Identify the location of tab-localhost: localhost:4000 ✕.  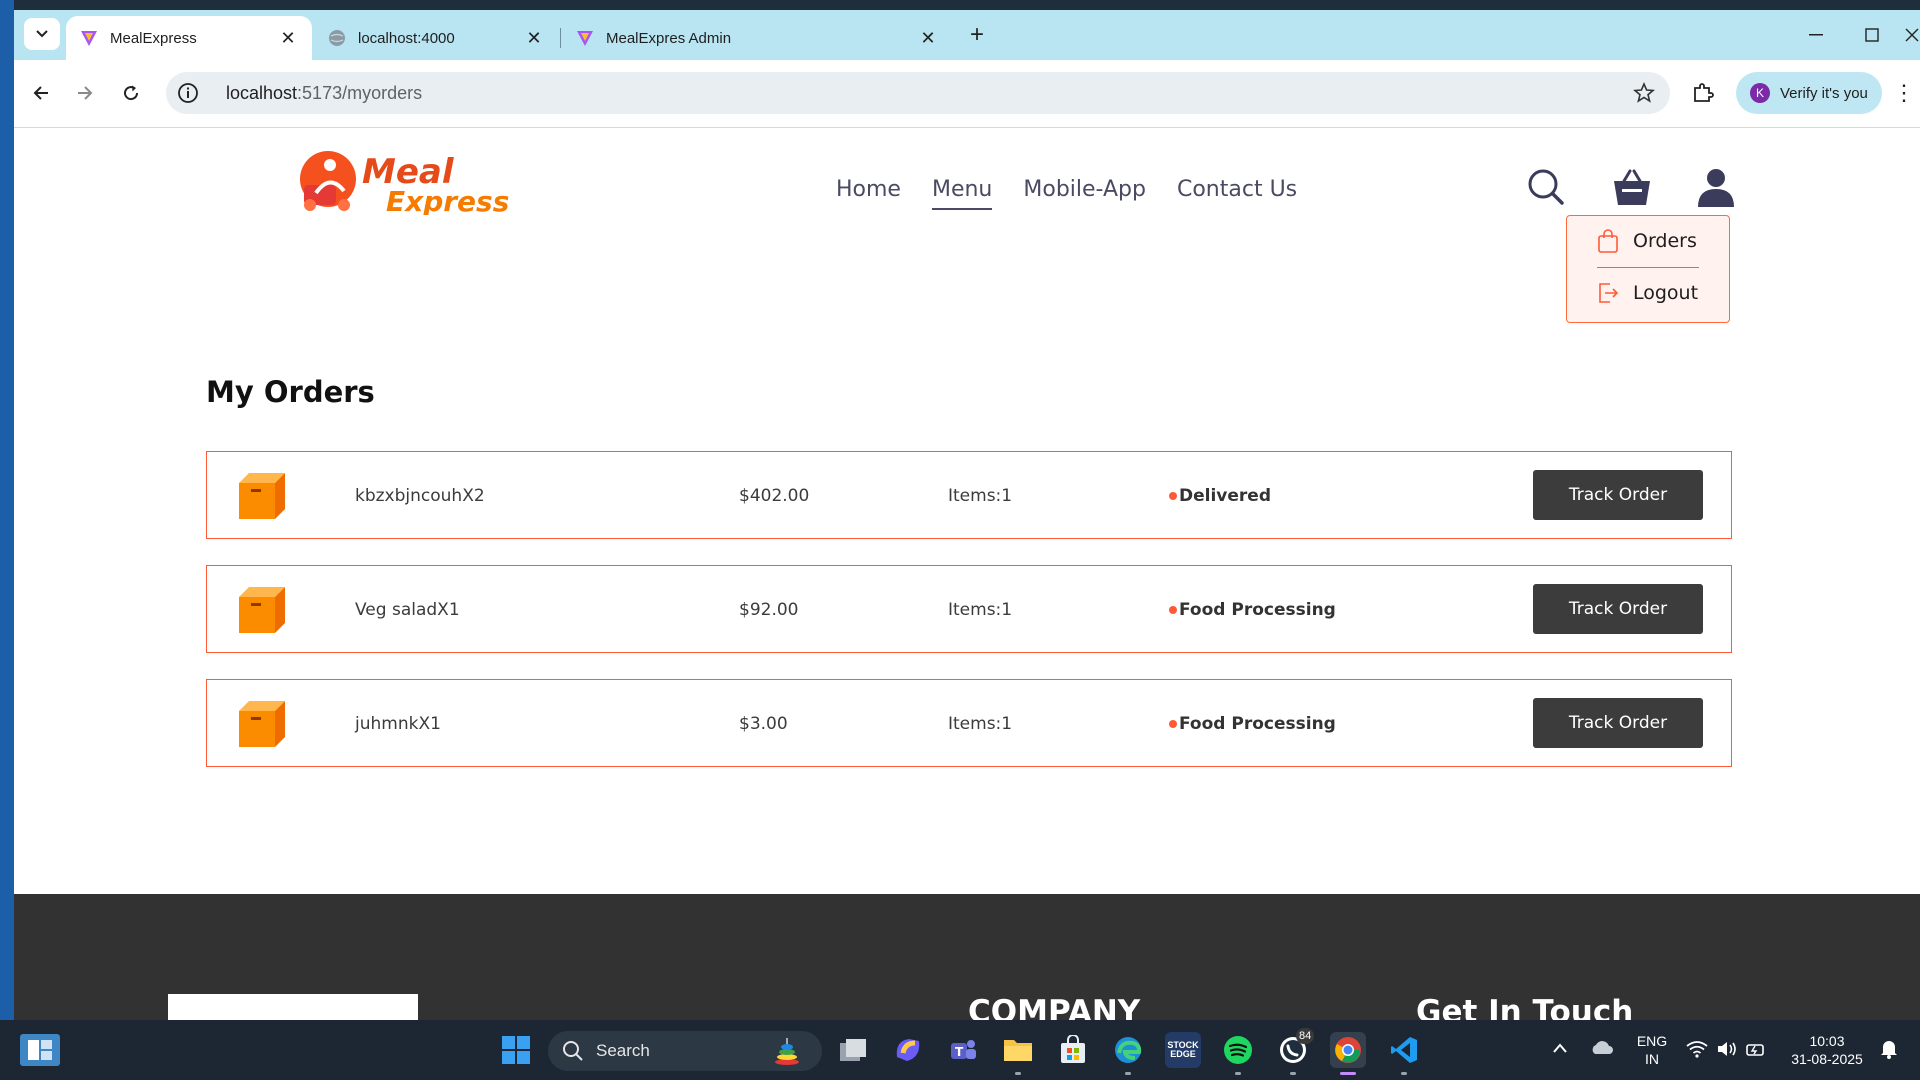
(436, 38).